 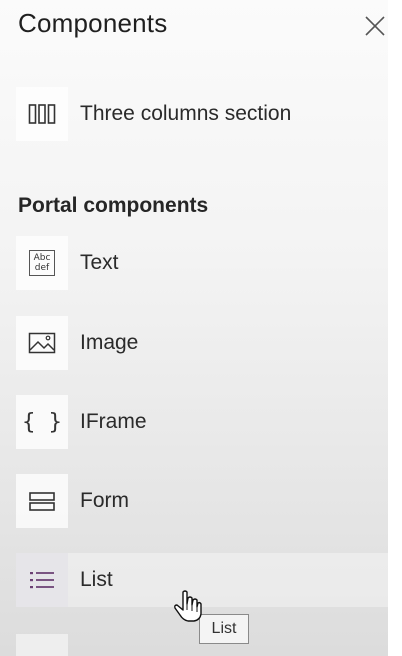 What do you see at coordinates (109, 342) in the screenshot?
I see `component-label: Image` at bounding box center [109, 342].